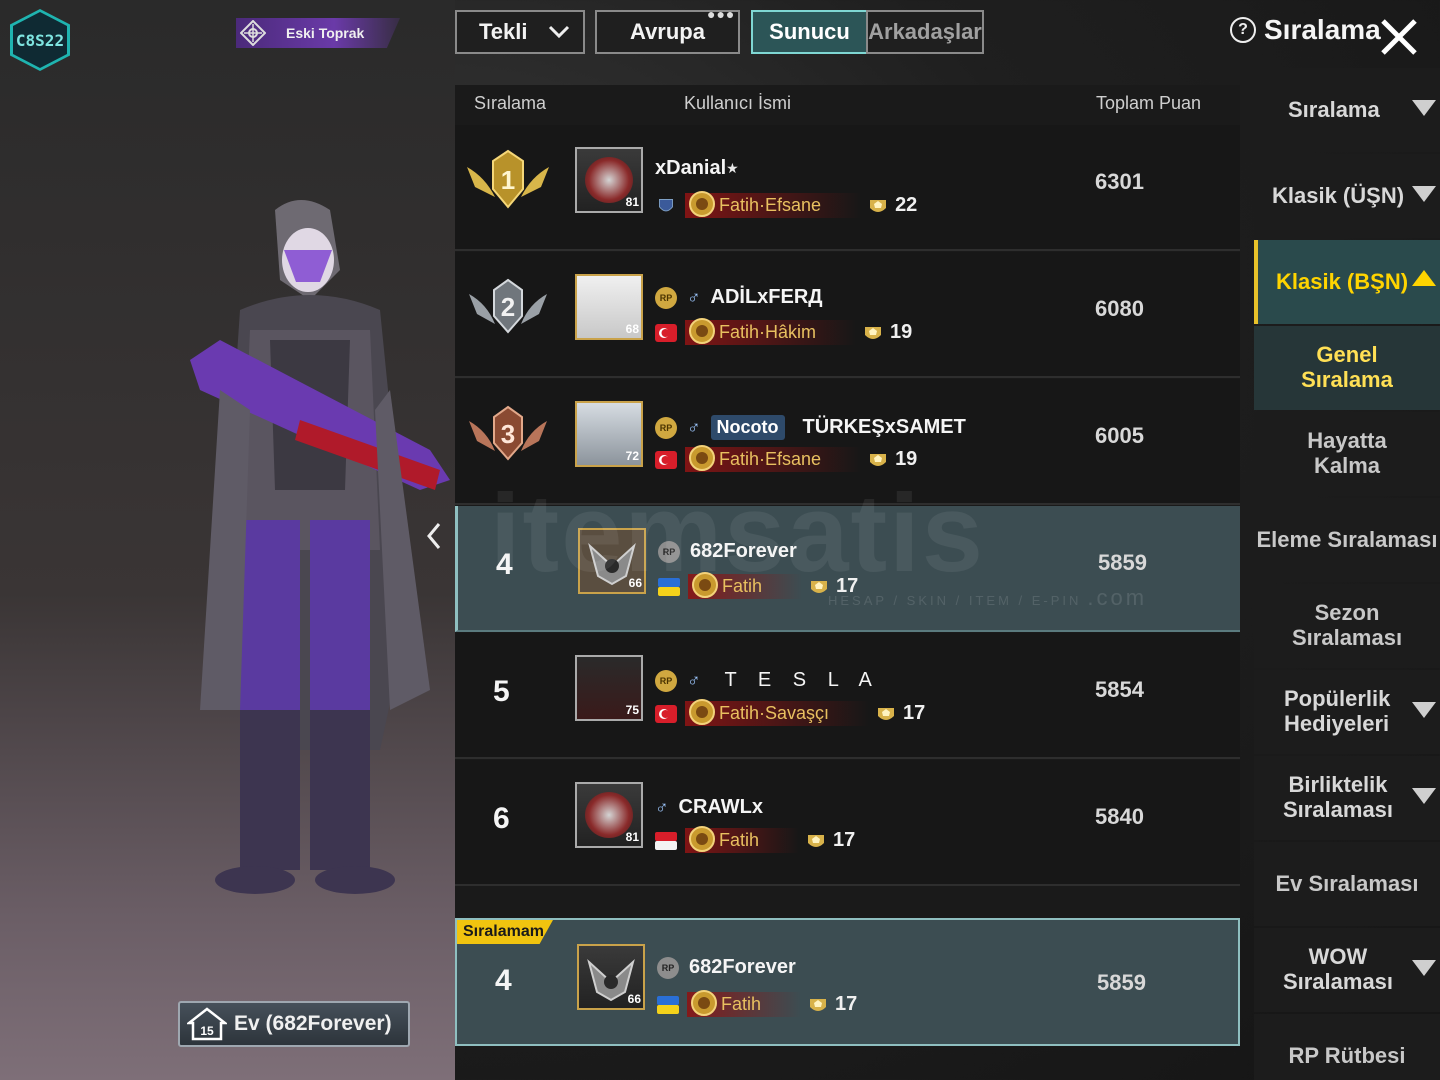  What do you see at coordinates (847, 188) in the screenshot?
I see `table-row: 1 81 xDanial ★ Fatih·Efsane 22 6301` at bounding box center [847, 188].